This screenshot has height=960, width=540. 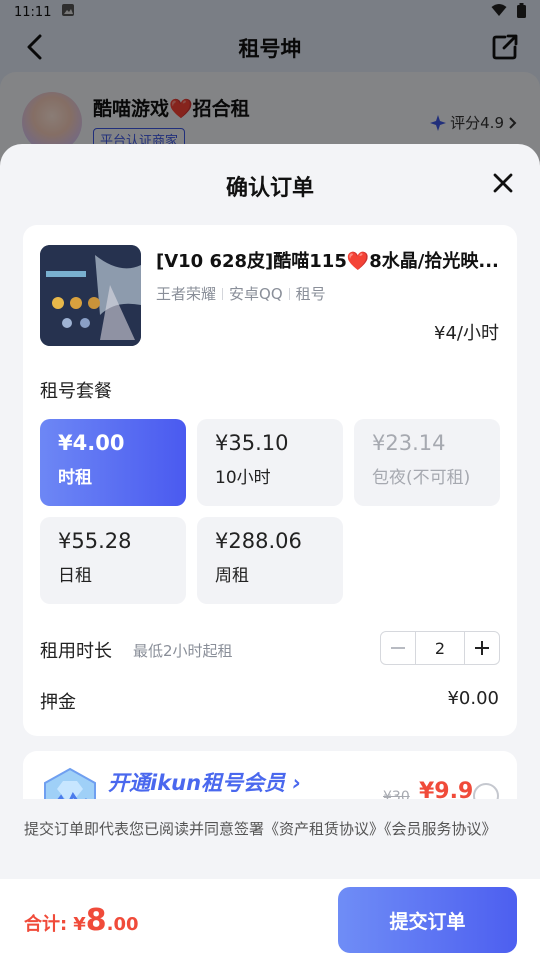 I want to click on package-price: ¥55.28, so click(x=95, y=541).